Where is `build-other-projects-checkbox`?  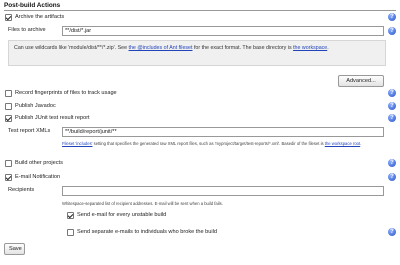
build-other-projects-checkbox is located at coordinates (8, 163).